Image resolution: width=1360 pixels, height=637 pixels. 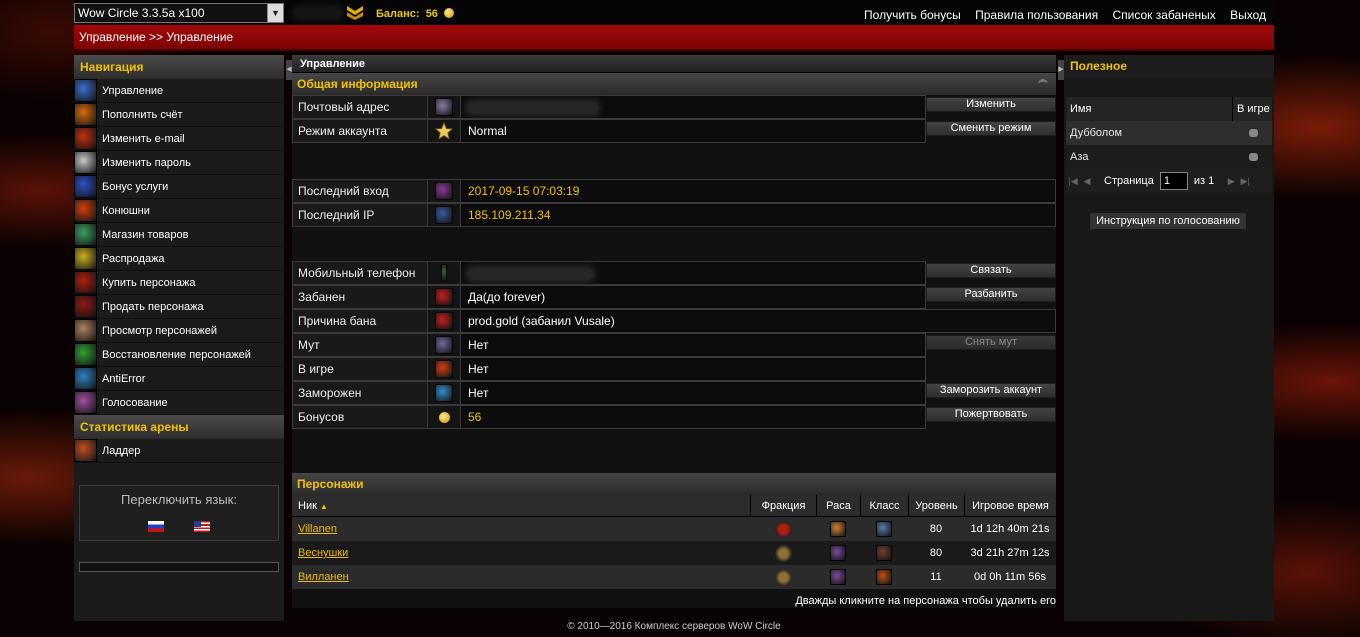 I want to click on character-name-link: Вилланен, so click(x=323, y=577).